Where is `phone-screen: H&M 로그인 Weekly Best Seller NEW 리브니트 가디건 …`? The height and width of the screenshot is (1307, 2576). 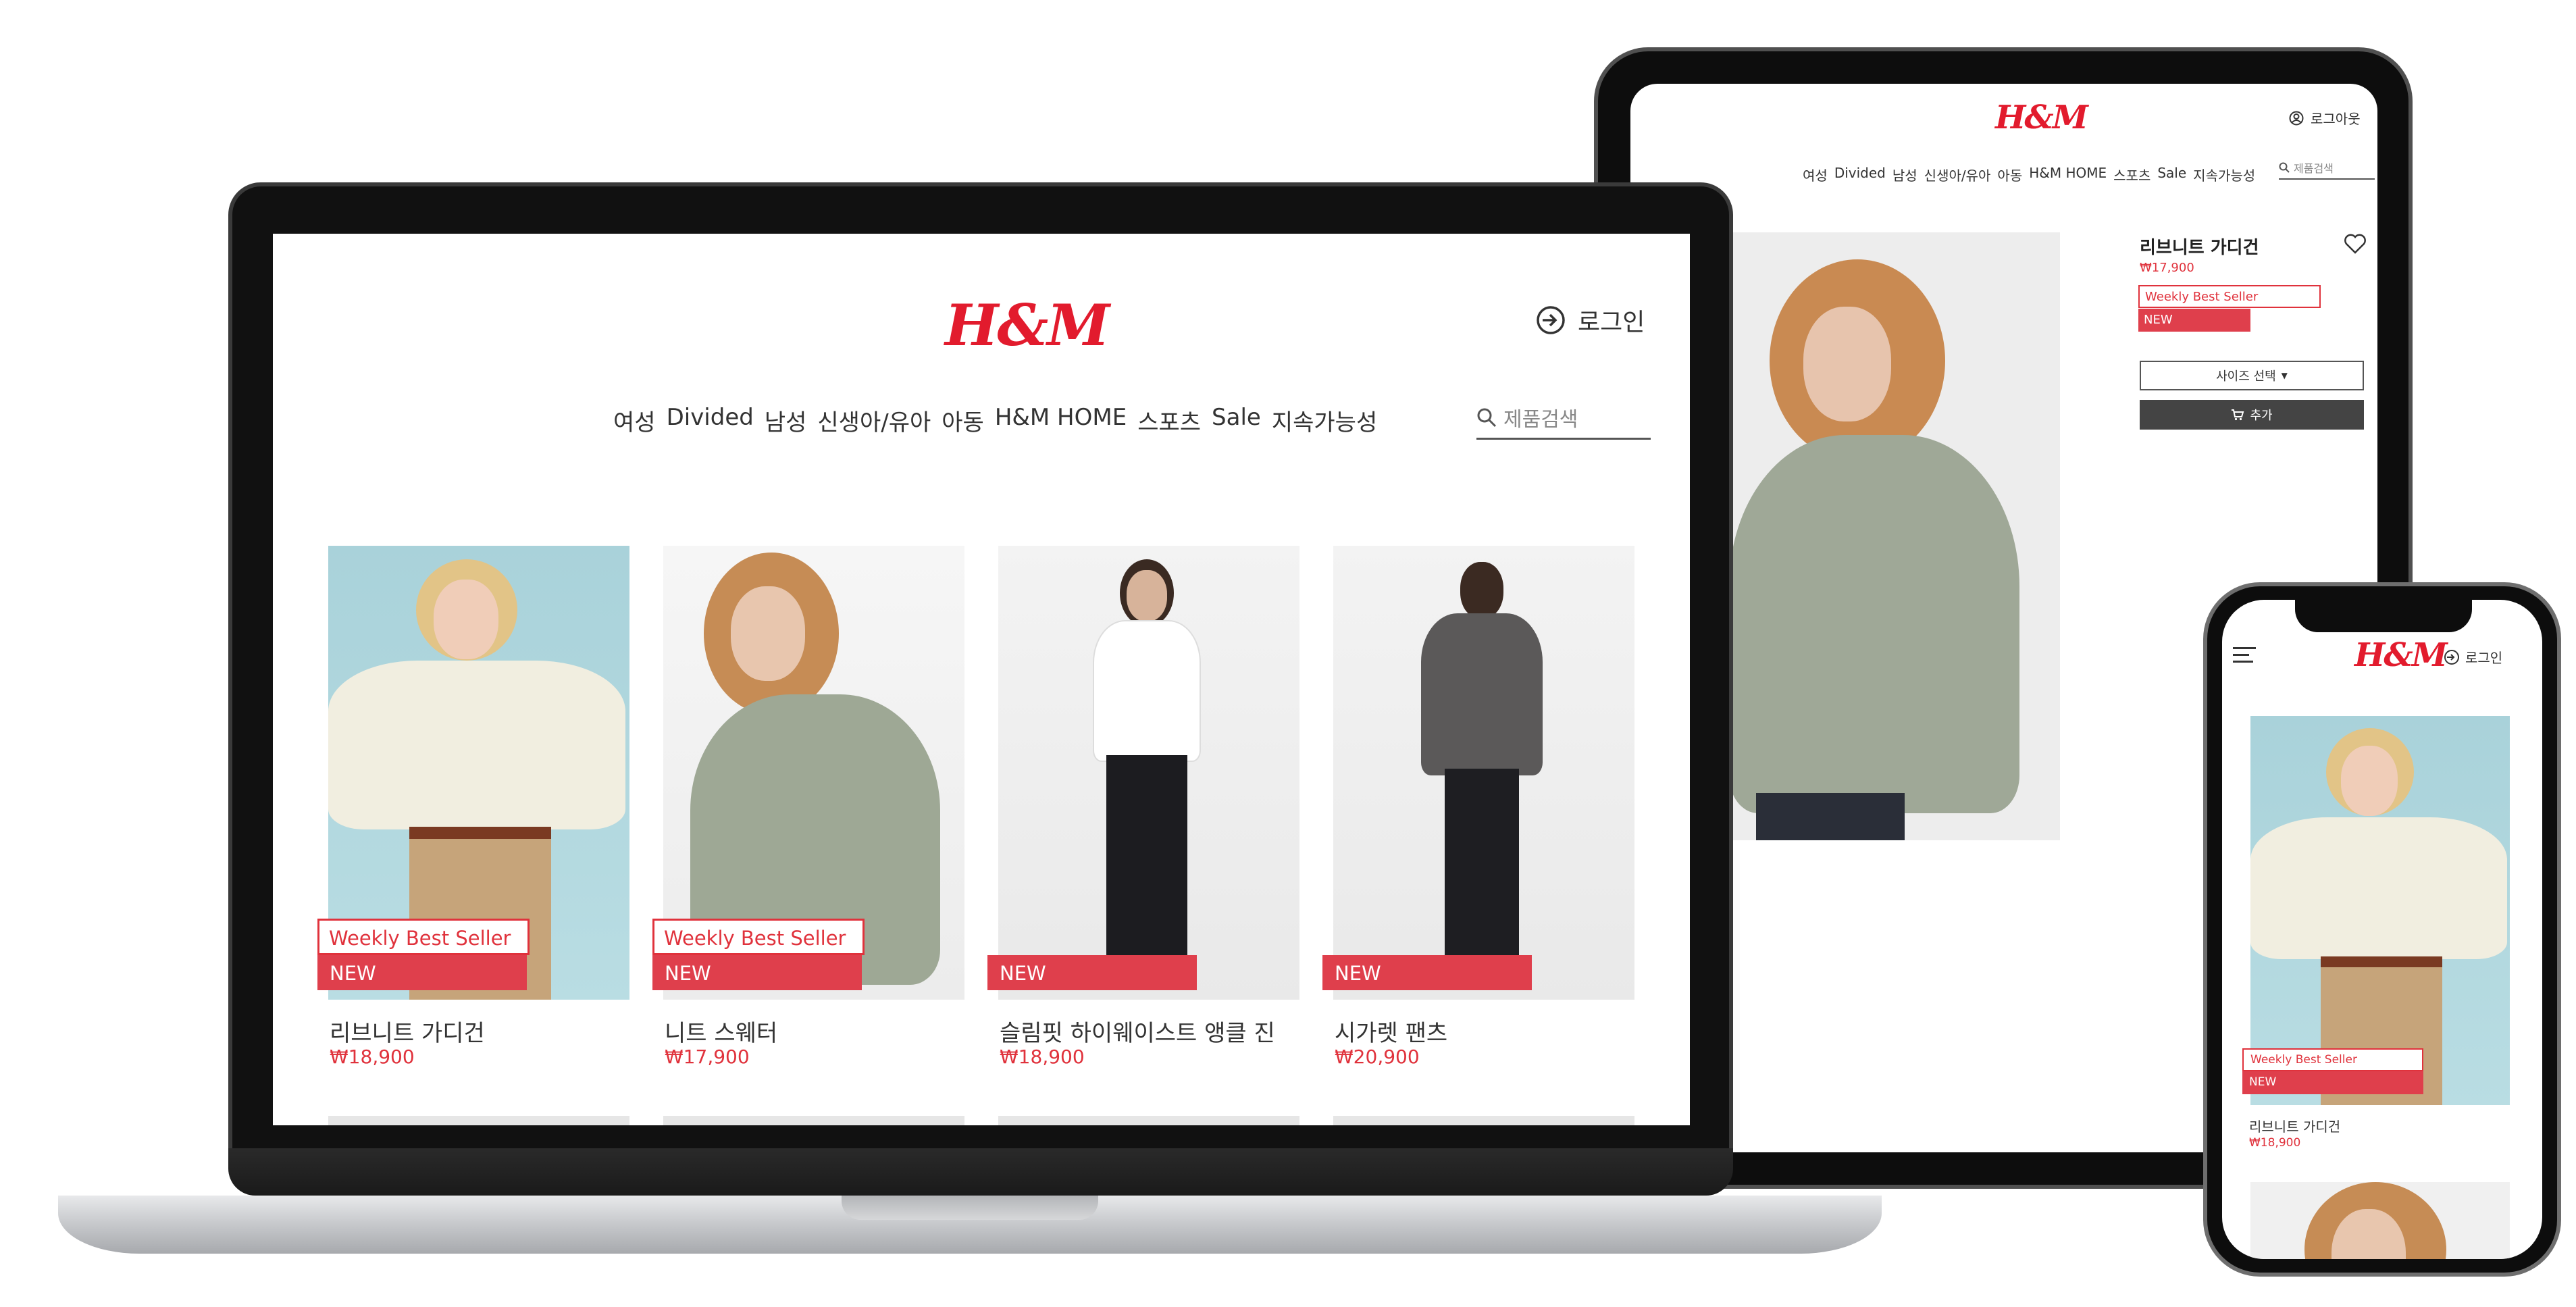 phone-screen: H&M 로그인 Weekly Best Seller NEW 리브니트 가디건 … is located at coordinates (2382, 929).